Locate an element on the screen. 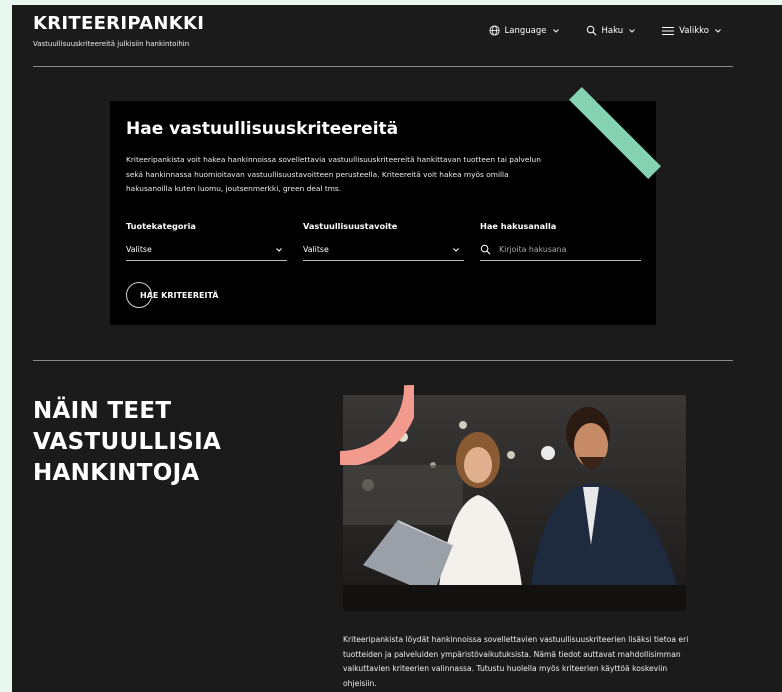  main-nav: Language Haku Valikko is located at coordinates (605, 30).